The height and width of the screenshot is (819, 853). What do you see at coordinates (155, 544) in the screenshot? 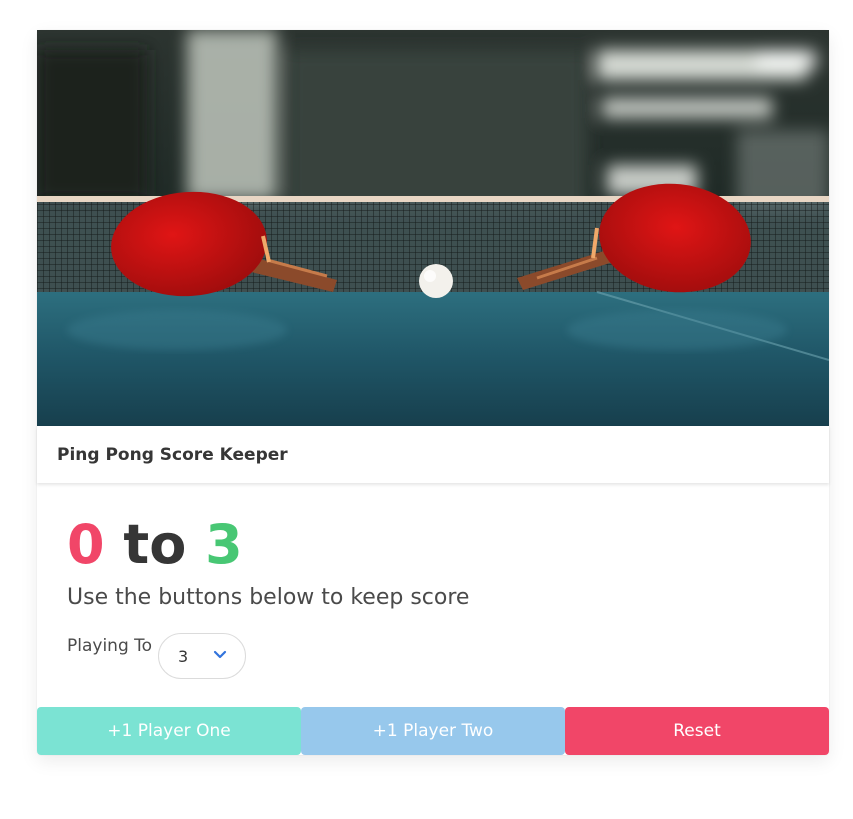
I see `score-separator: to` at bounding box center [155, 544].